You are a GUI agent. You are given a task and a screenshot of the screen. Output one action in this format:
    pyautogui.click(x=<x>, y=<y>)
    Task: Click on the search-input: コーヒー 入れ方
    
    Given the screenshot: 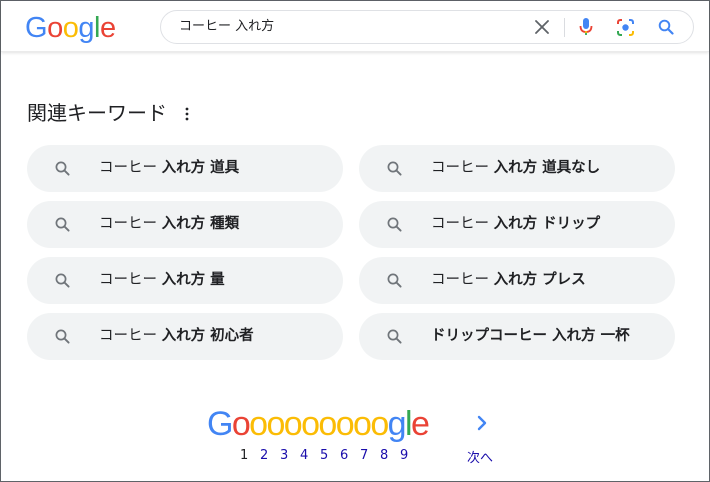 What is the action you would take?
    pyautogui.click(x=226, y=27)
    